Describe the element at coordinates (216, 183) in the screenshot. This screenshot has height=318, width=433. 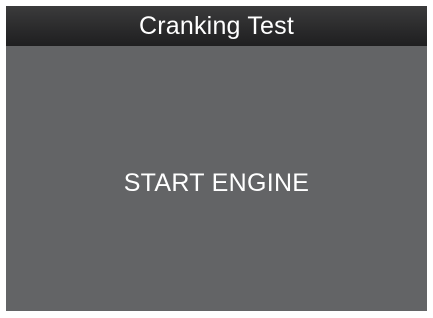
I see `instruction-text: START ENGINE` at that location.